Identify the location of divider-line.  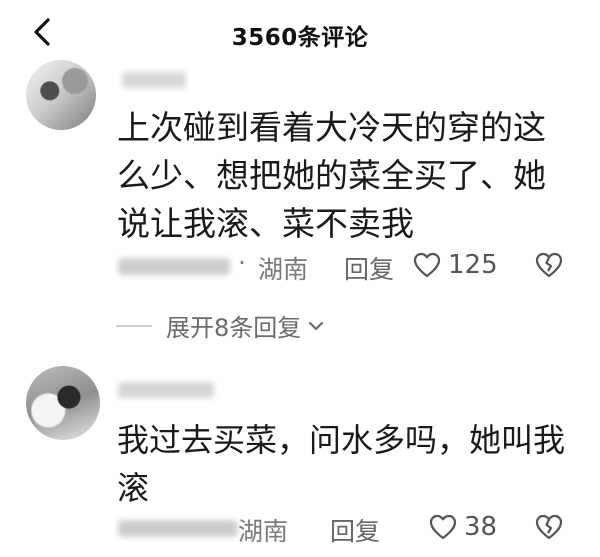
(134, 325).